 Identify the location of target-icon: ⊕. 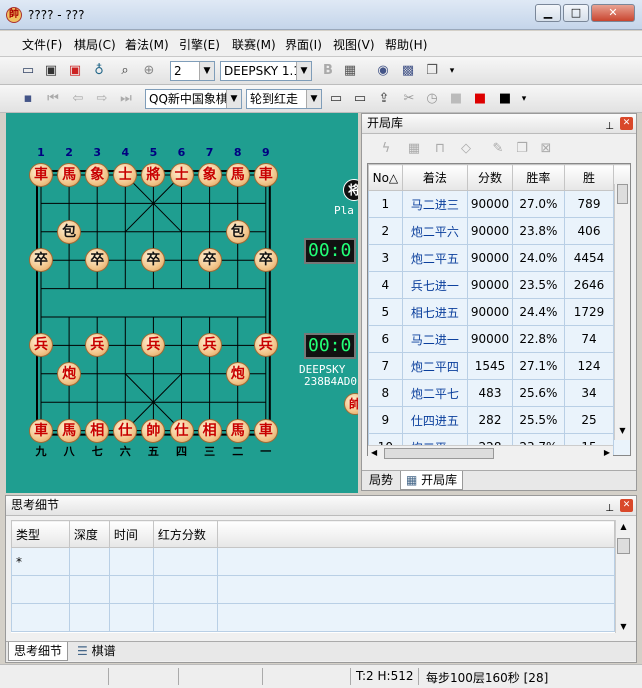
(149, 71).